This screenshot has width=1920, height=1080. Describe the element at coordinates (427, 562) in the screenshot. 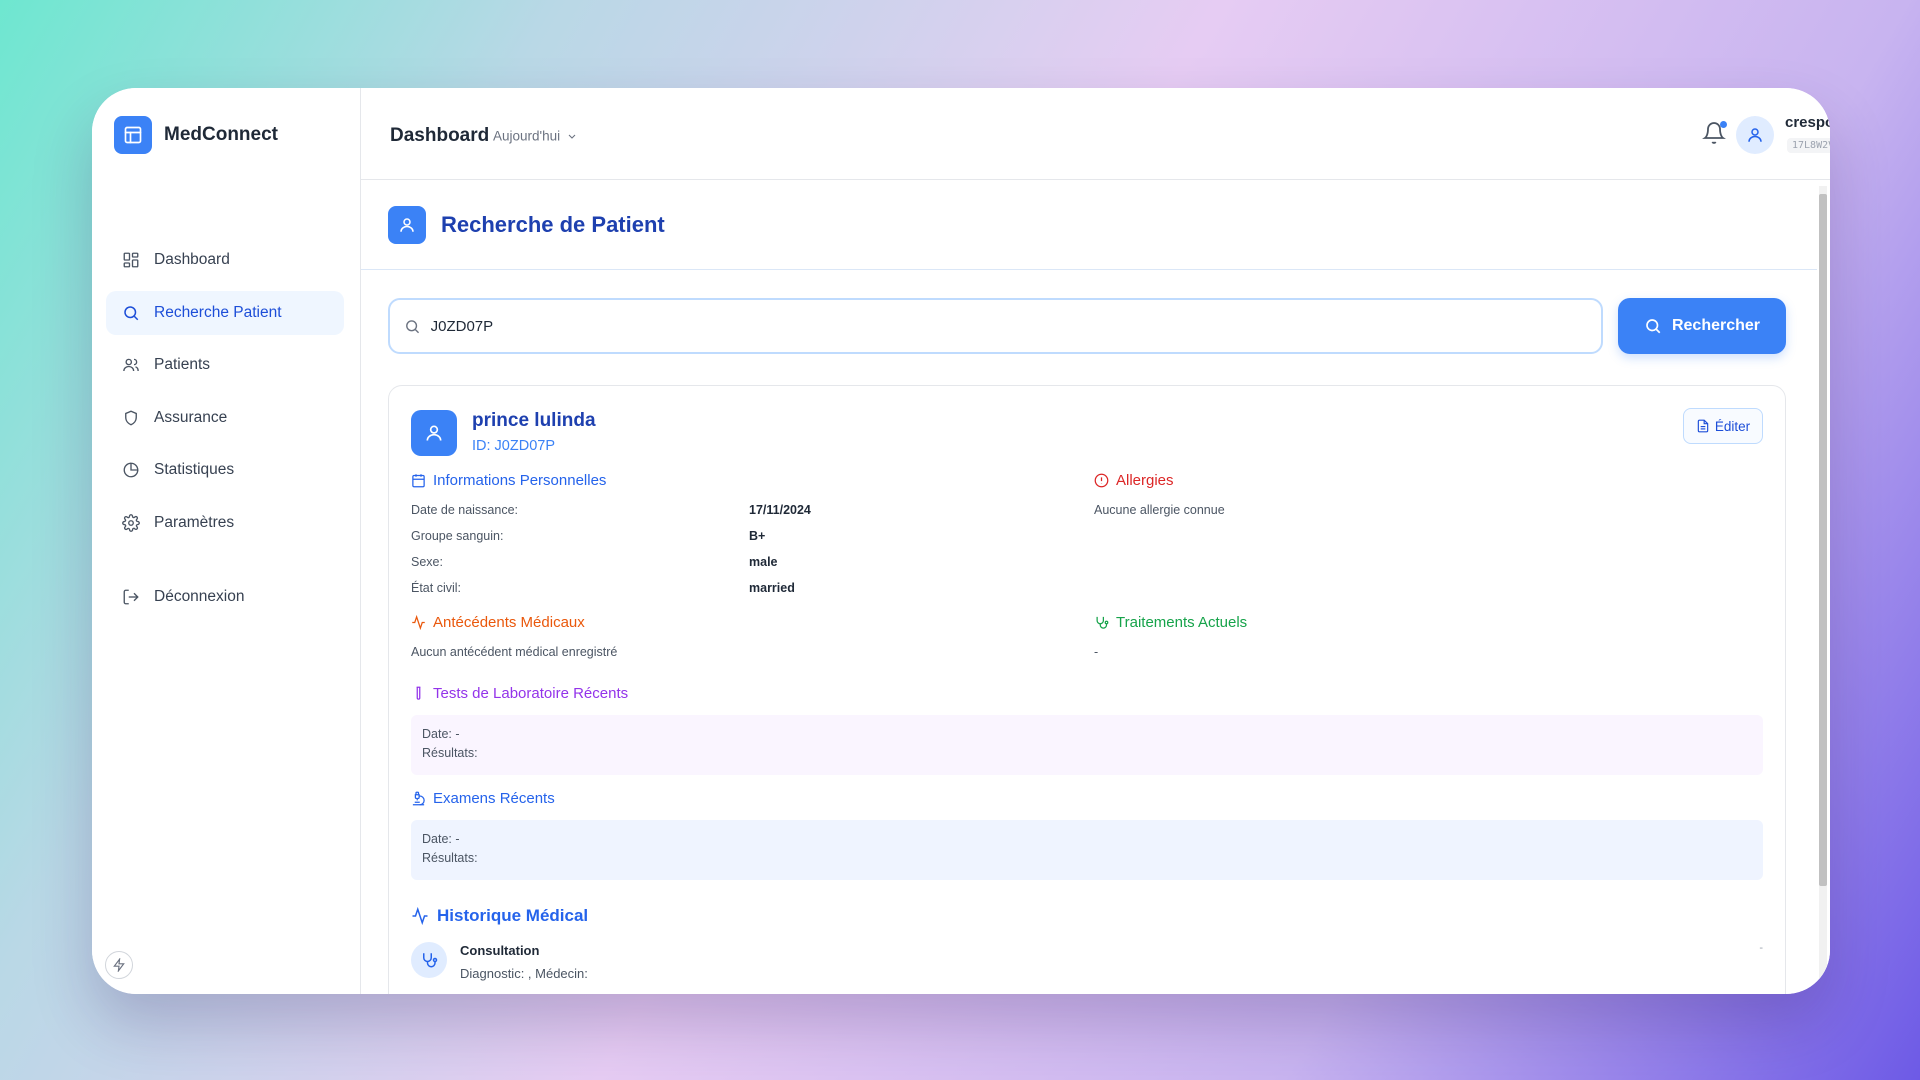

I see `sex-label: Sexe:` at that location.